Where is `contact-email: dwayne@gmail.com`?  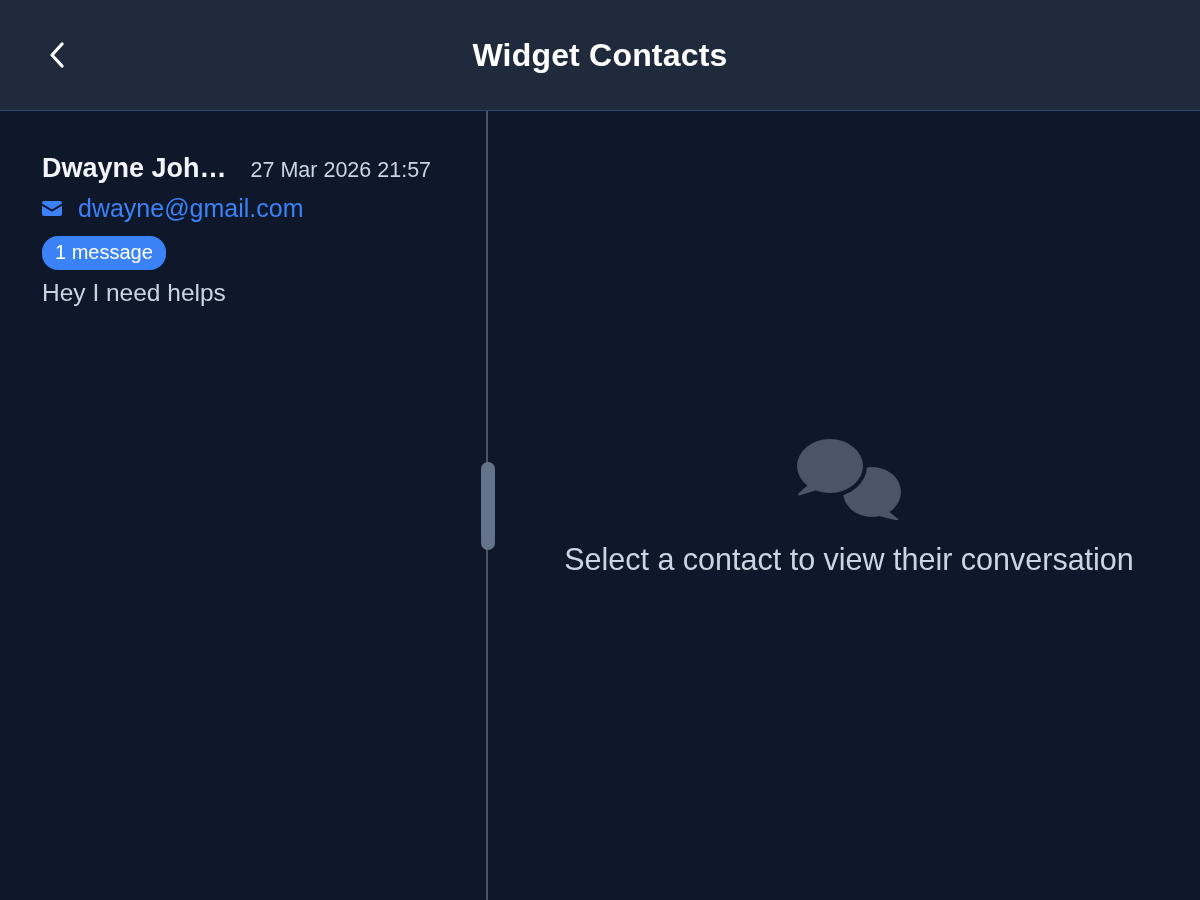
contact-email: dwayne@gmail.com is located at coordinates (191, 208).